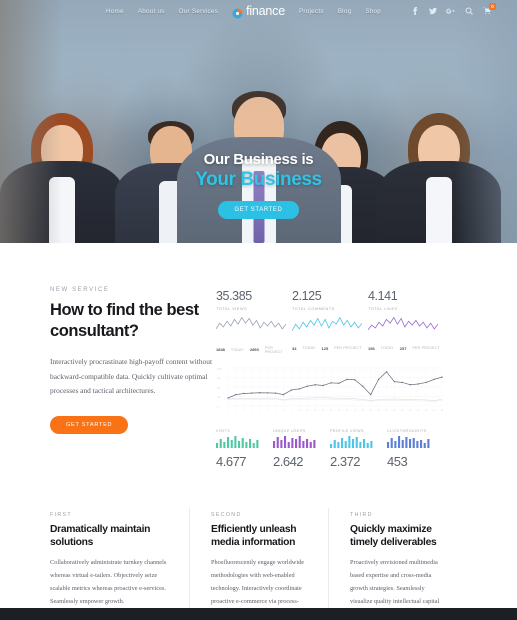 The width and height of the screenshot is (517, 620). I want to click on sparkline-total-comments, so click(327, 323).